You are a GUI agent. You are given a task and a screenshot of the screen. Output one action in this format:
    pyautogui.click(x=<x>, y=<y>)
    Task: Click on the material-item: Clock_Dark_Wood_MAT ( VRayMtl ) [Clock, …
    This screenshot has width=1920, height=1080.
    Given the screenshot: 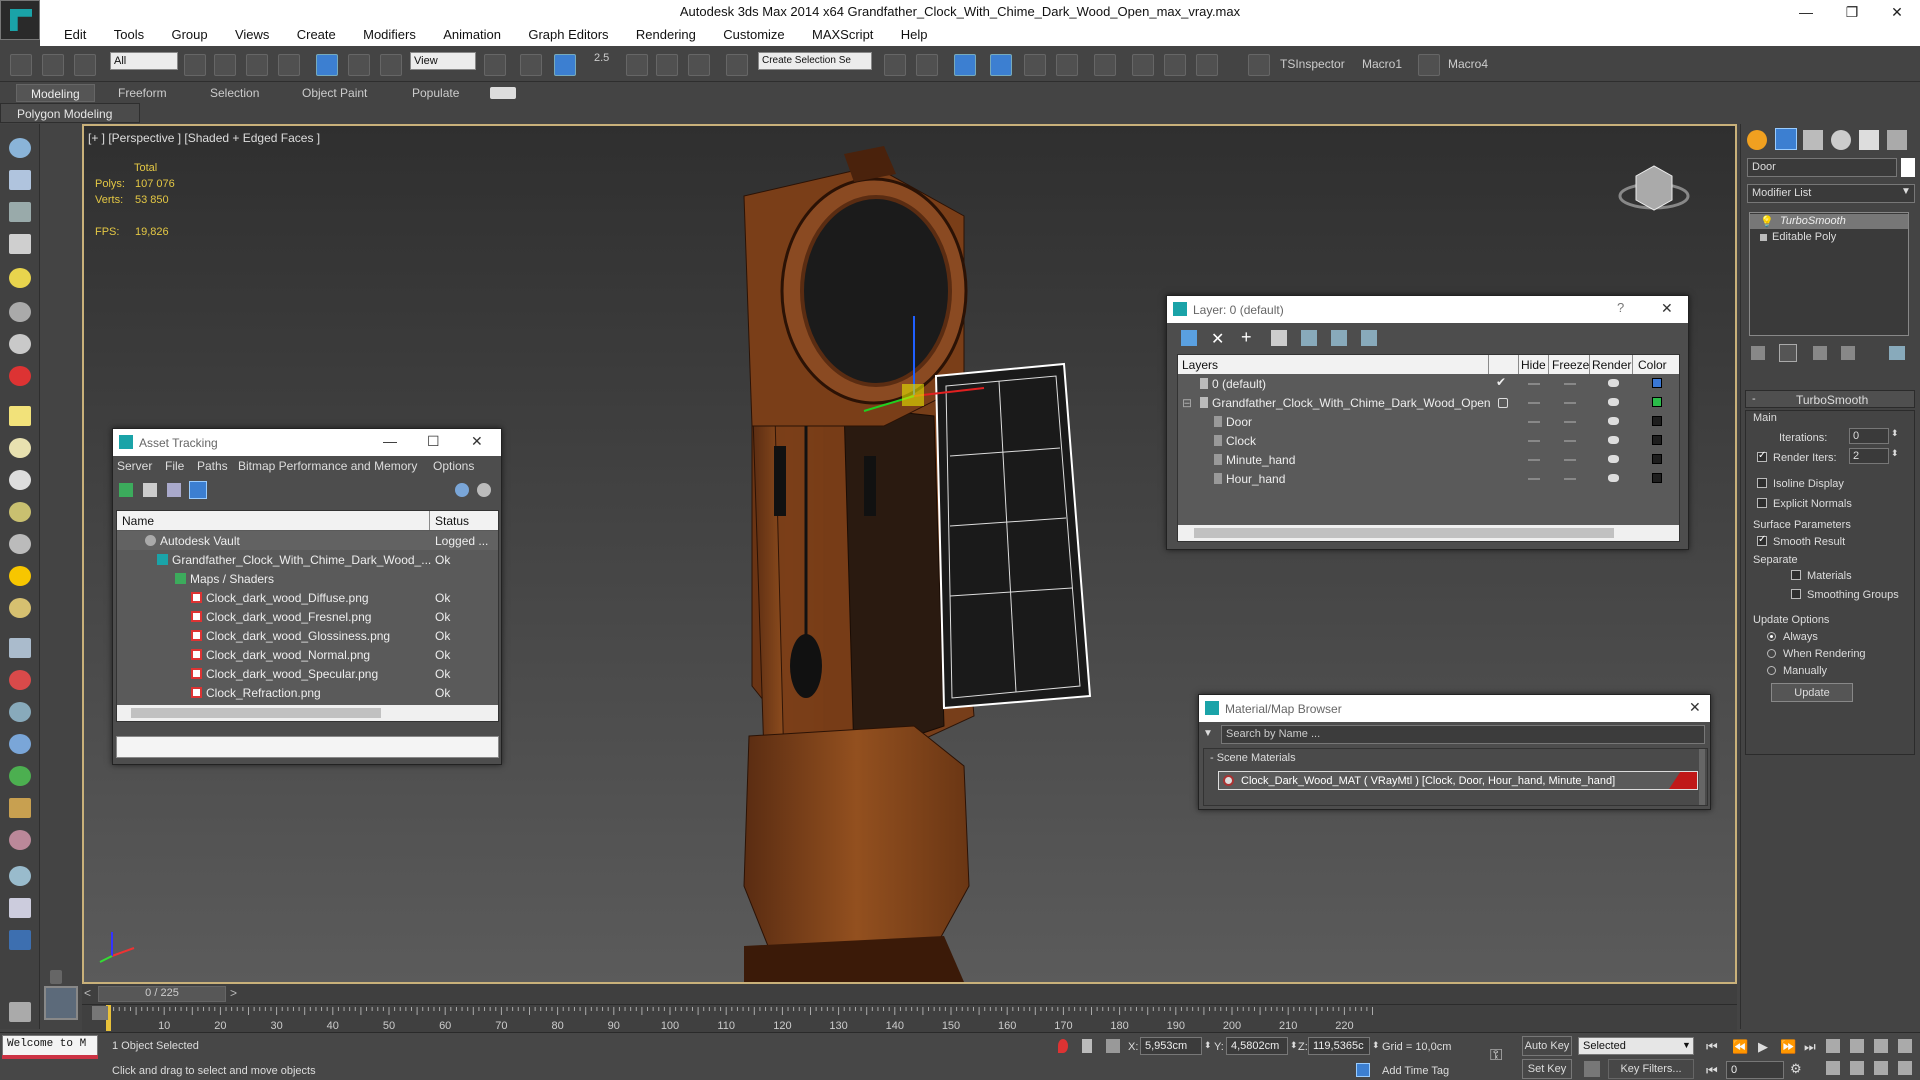 What is the action you would take?
    pyautogui.click(x=1458, y=780)
    